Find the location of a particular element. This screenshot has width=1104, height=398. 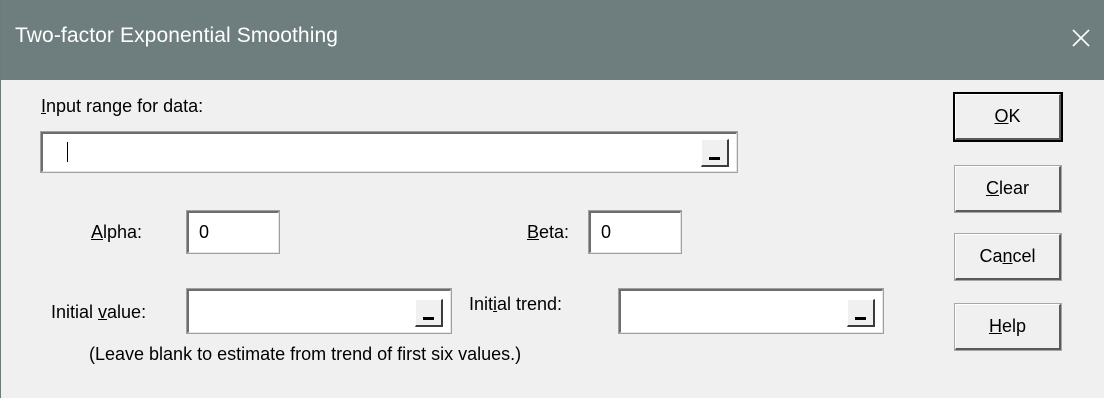

initial-trend-field is located at coordinates (751, 311).